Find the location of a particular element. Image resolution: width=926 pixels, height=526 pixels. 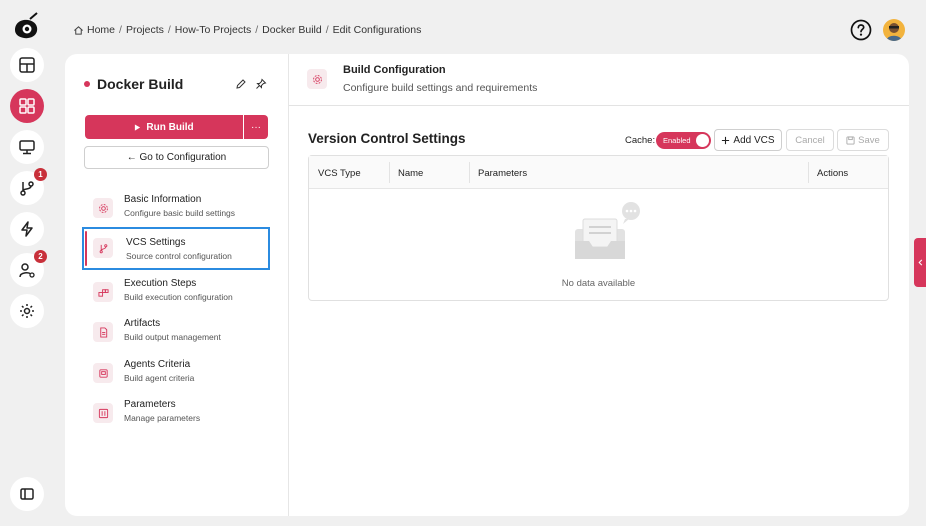

more-icon: ··· is located at coordinates (256, 127).